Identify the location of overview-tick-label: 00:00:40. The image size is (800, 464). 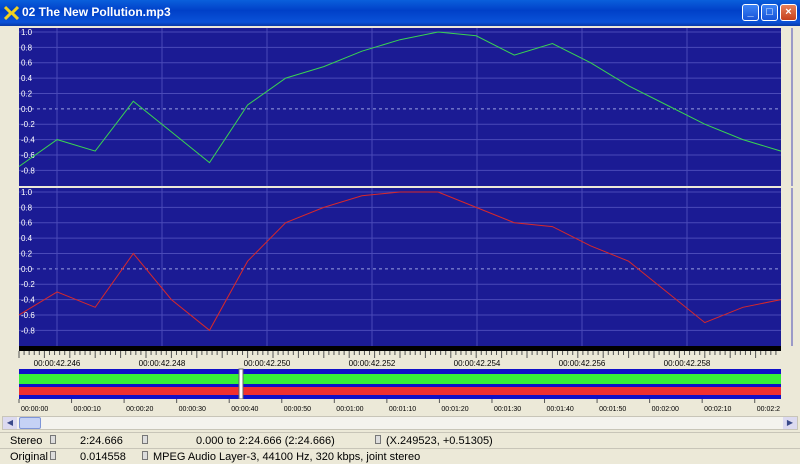
(244, 409).